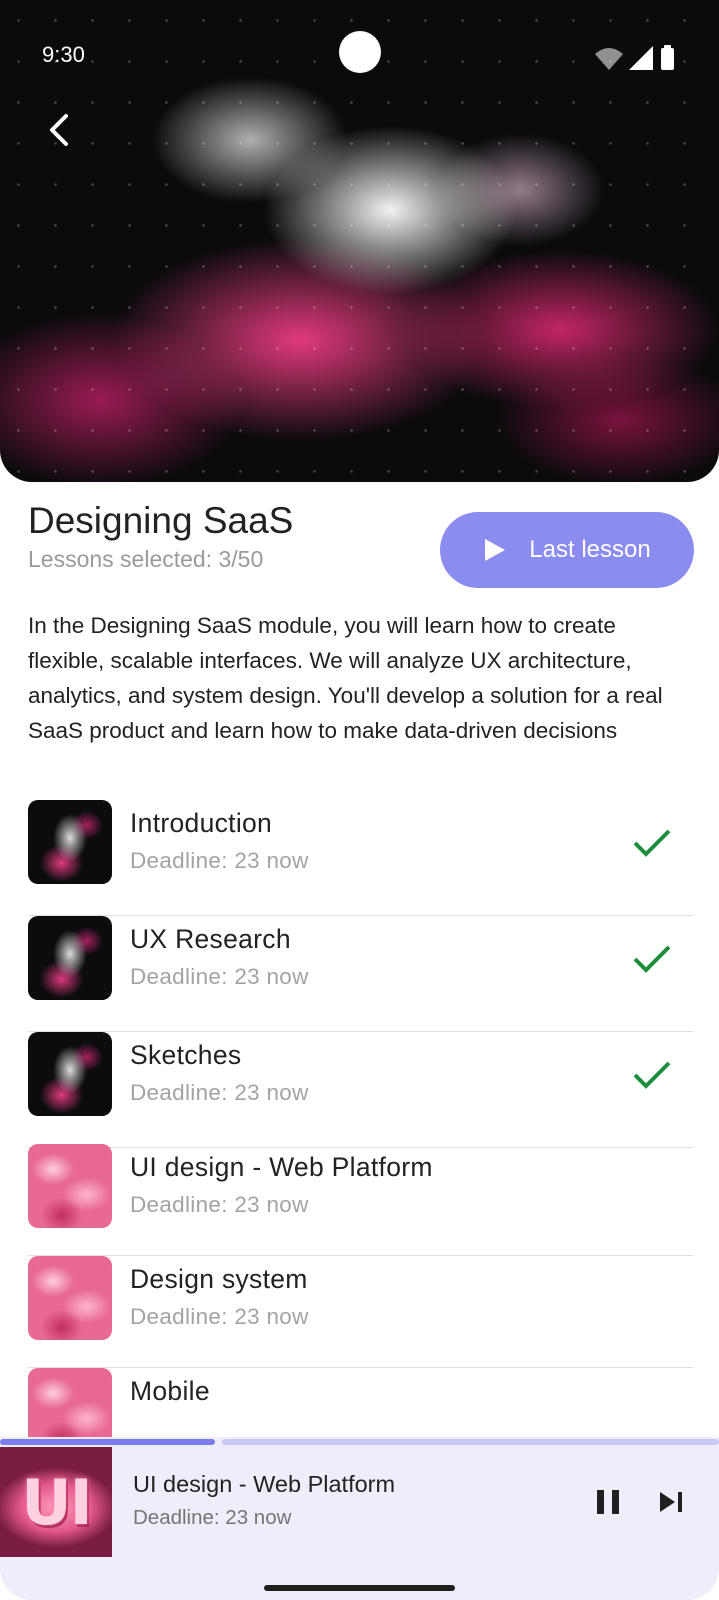 The width and height of the screenshot is (719, 1600). I want to click on playback-progress-fill, so click(107, 1442).